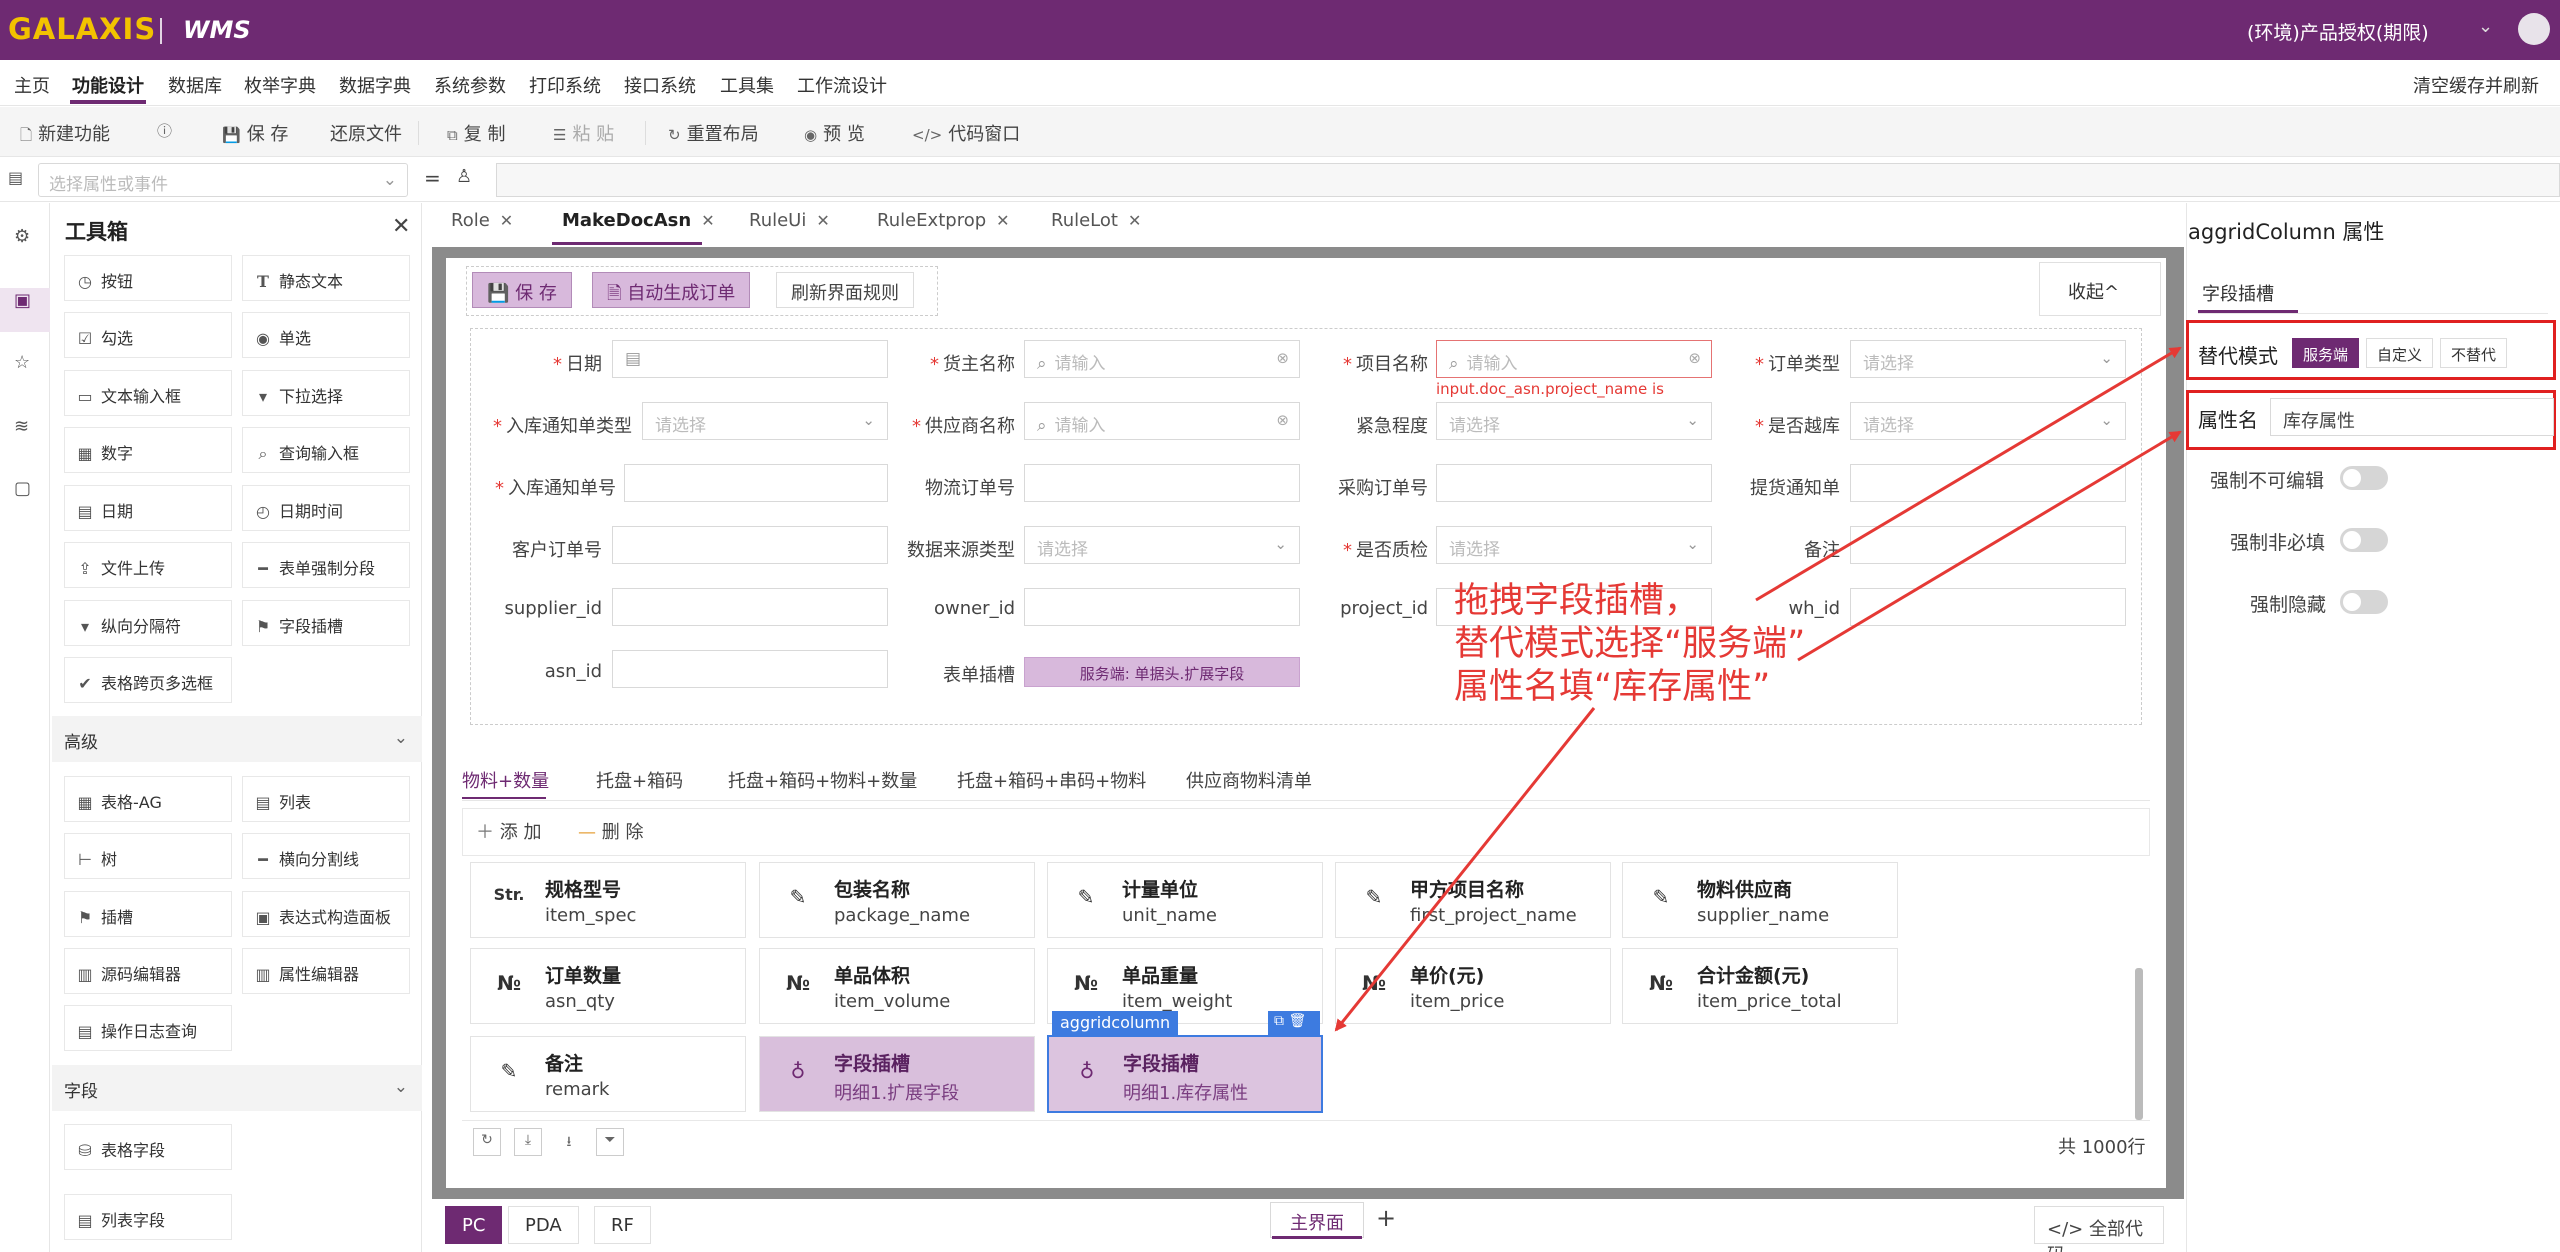 This screenshot has height=1252, width=2560. Describe the element at coordinates (22, 488) in the screenshot. I see `page-icon: ▢` at that location.